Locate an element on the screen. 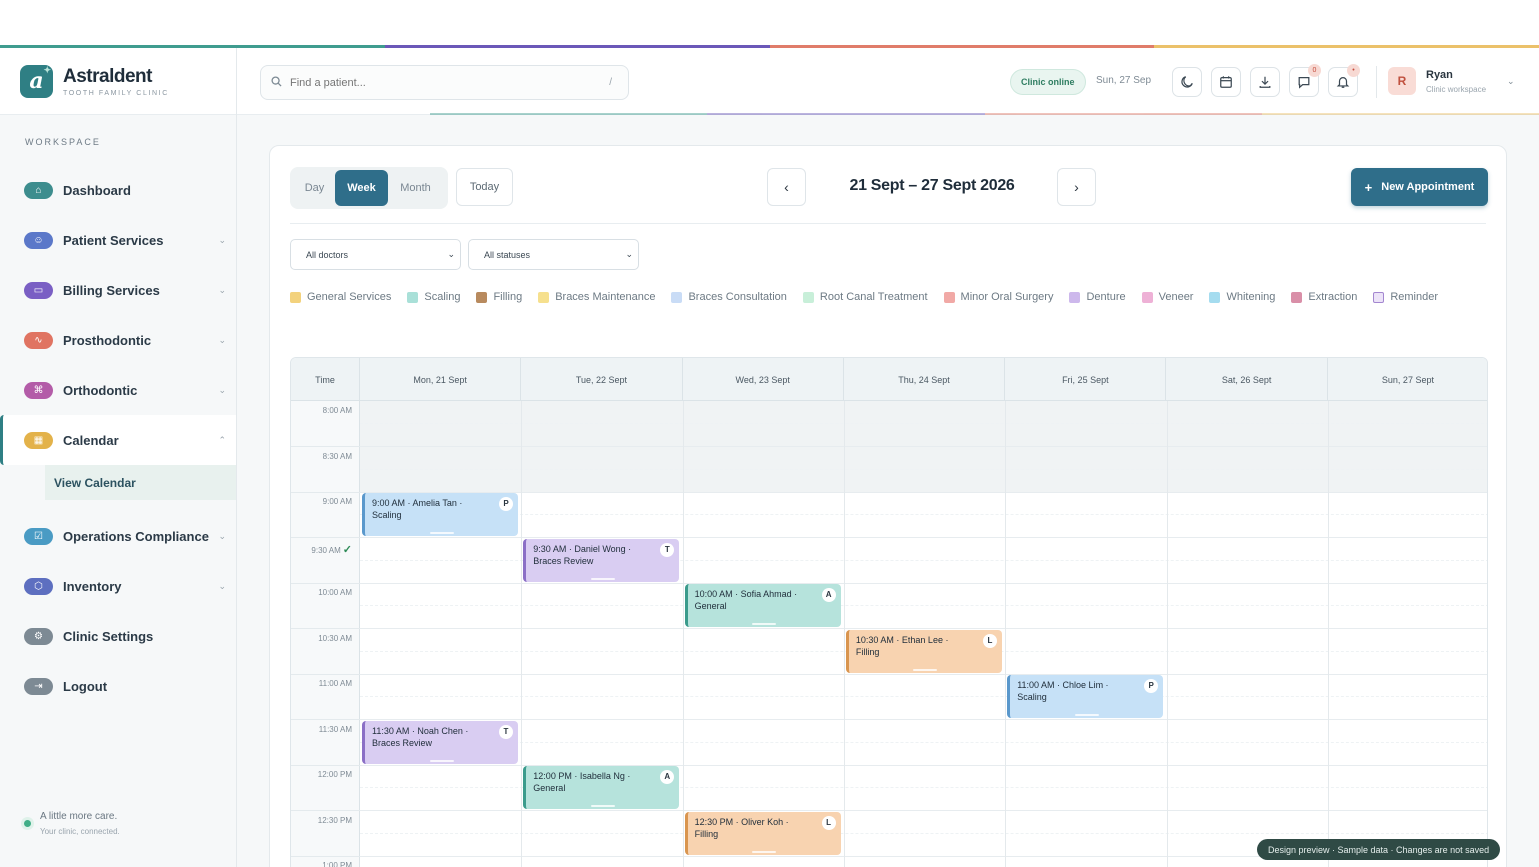 This screenshot has width=1539, height=867. view-week-button: Week is located at coordinates (361, 188).